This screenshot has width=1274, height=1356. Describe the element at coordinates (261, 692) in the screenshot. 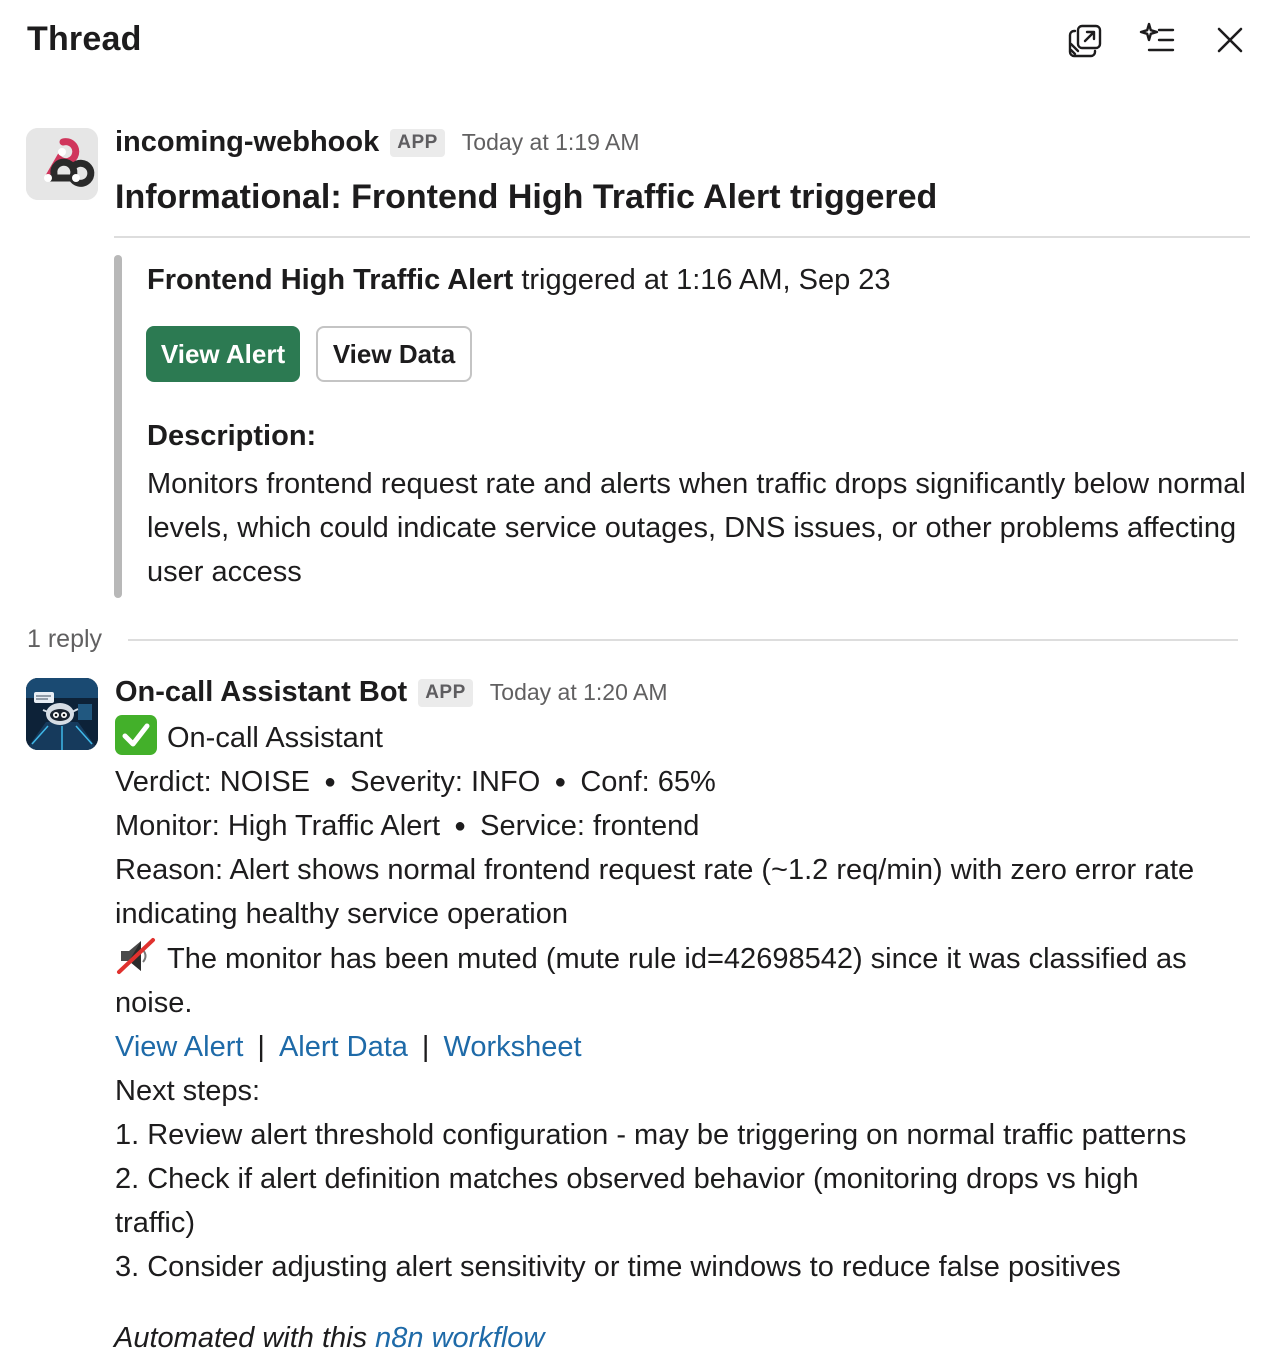

I see `sender-name: On-call Assistant Bot` at that location.